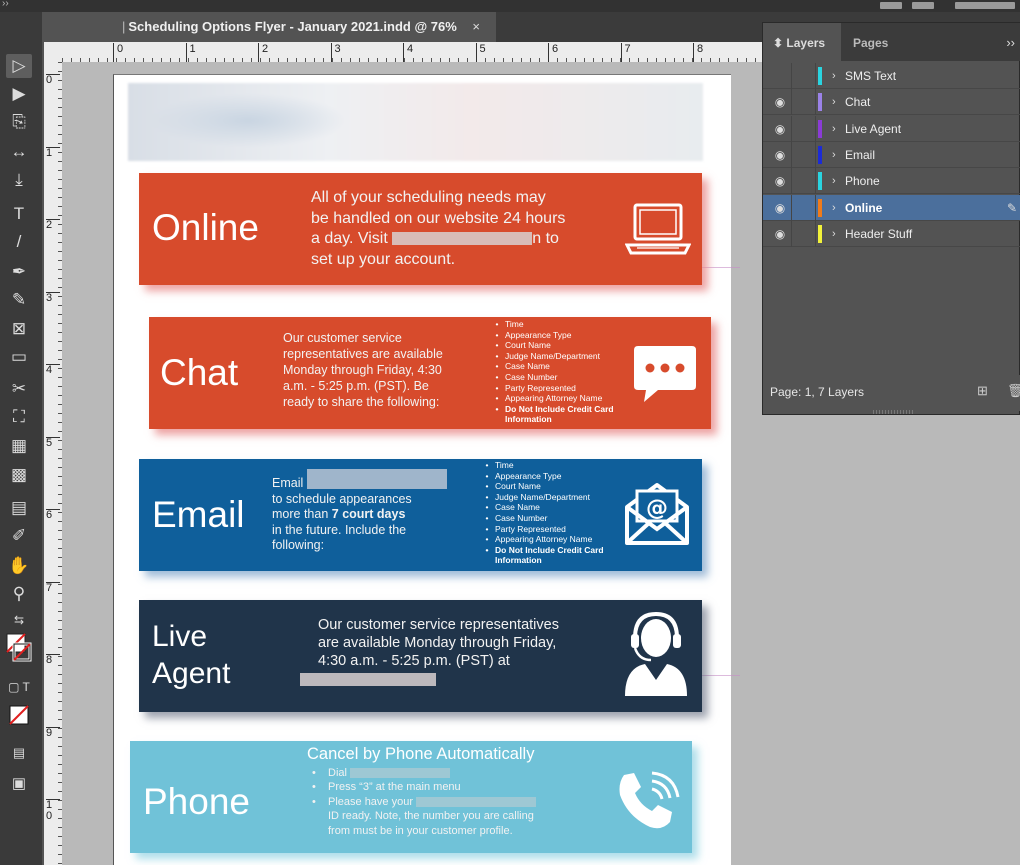  What do you see at coordinates (802, 42) in the screenshot?
I see `tab-layers: ⬍ Layers` at bounding box center [802, 42].